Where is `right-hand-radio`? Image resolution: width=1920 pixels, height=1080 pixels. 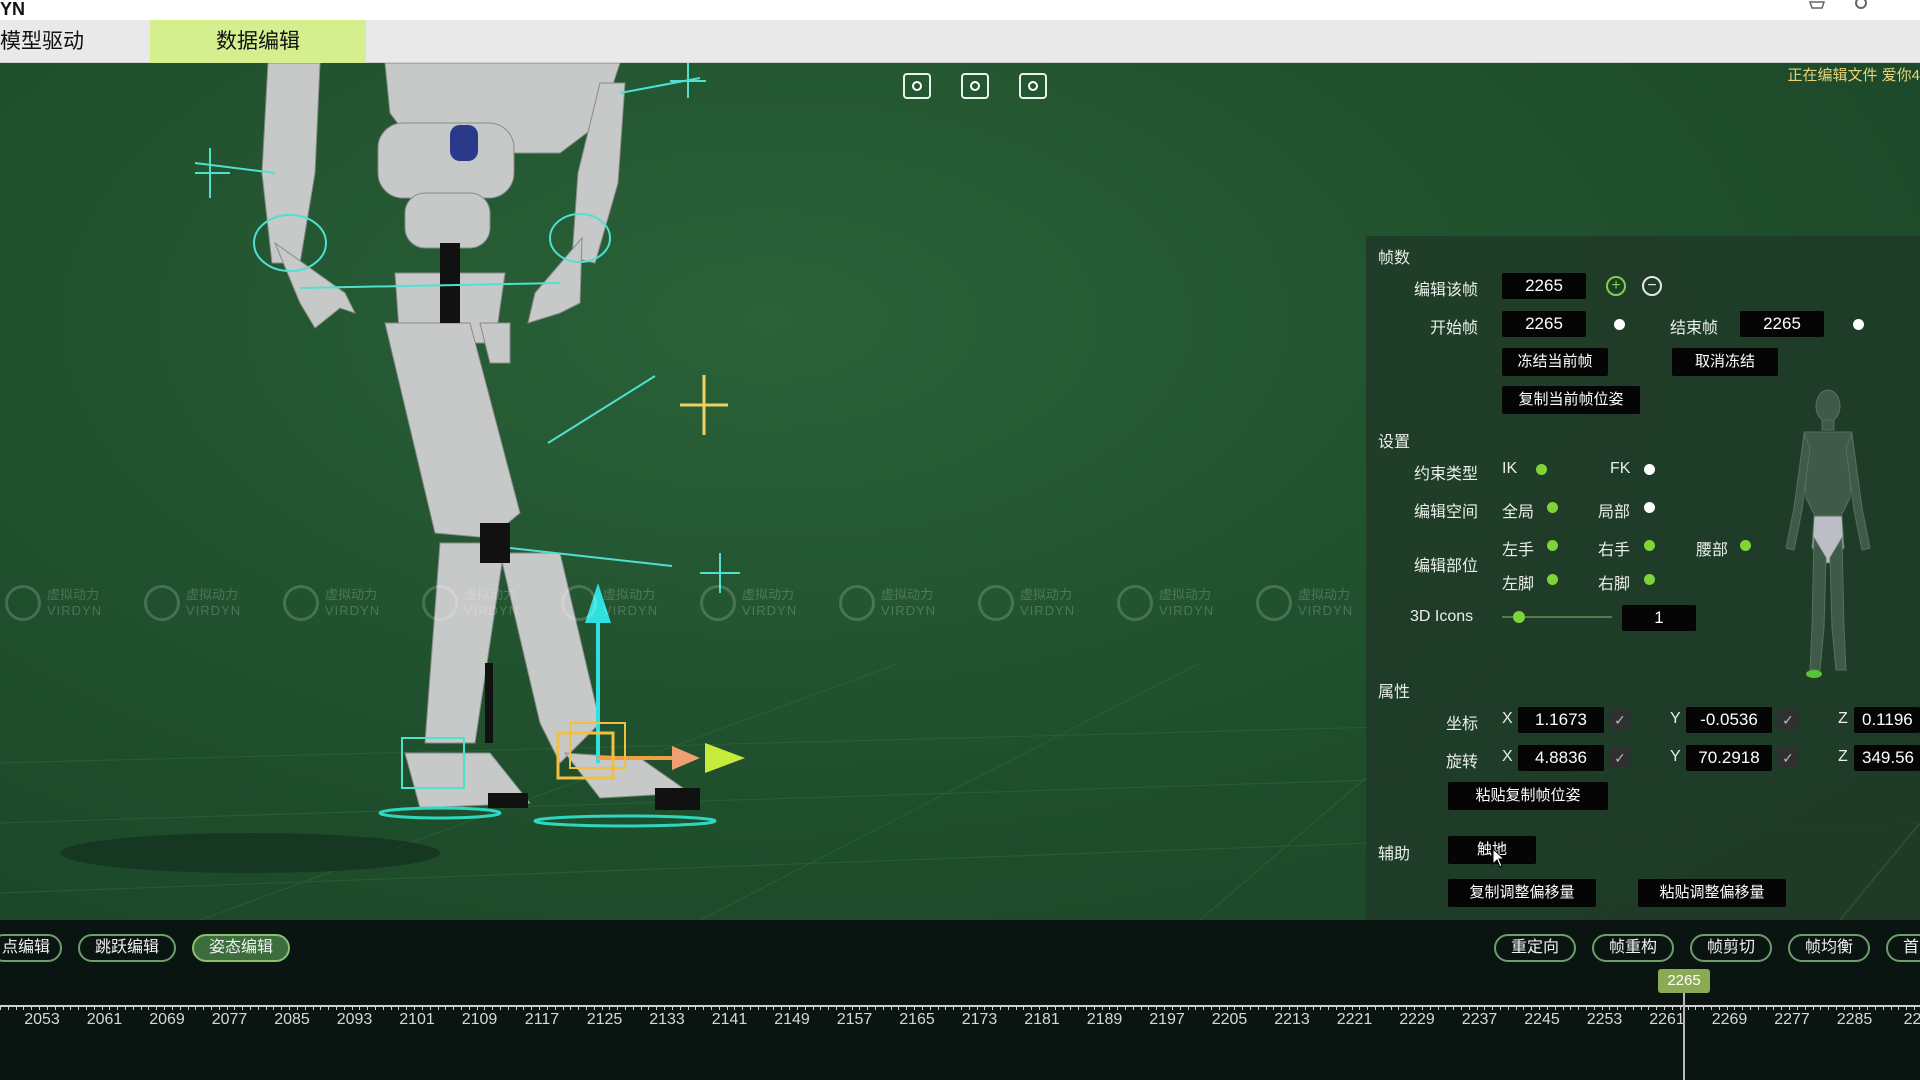
right-hand-radio is located at coordinates (1649, 545).